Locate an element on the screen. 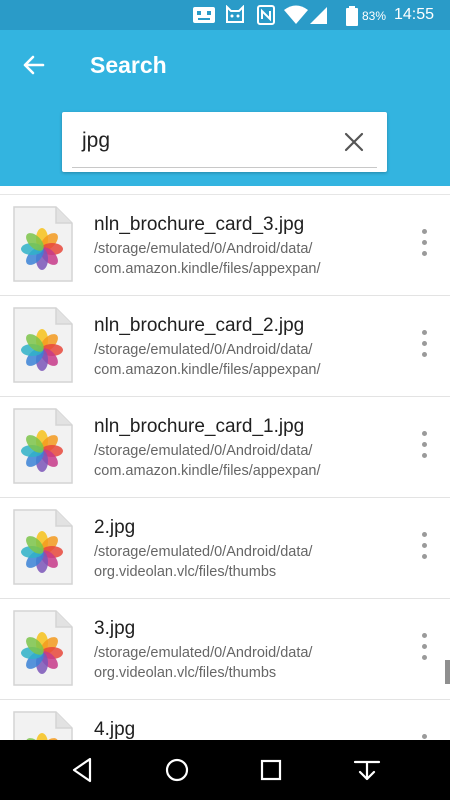  cat-notification-icon is located at coordinates (235, 14).